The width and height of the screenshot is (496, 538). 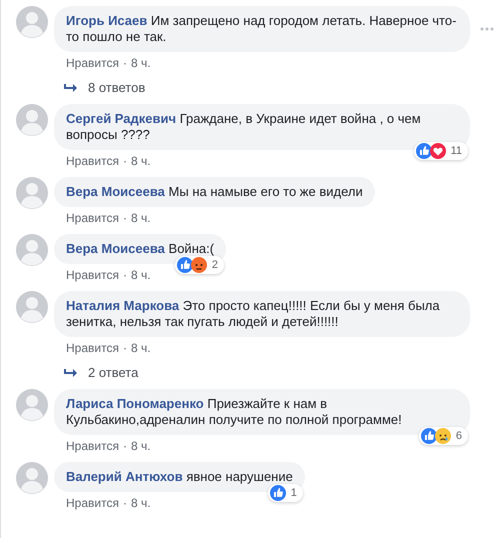 I want to click on reaction-badge: 2, so click(x=199, y=265).